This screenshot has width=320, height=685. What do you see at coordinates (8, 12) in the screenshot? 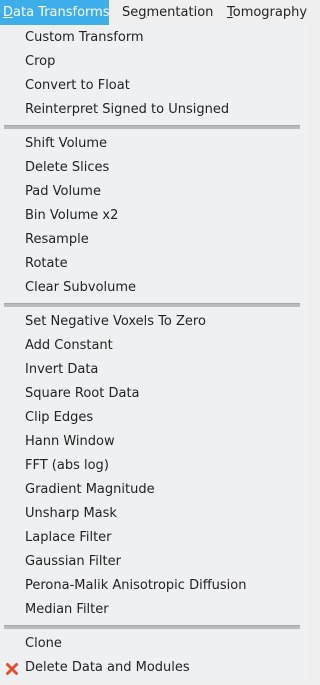
I see `menu-mnemonic: D` at bounding box center [8, 12].